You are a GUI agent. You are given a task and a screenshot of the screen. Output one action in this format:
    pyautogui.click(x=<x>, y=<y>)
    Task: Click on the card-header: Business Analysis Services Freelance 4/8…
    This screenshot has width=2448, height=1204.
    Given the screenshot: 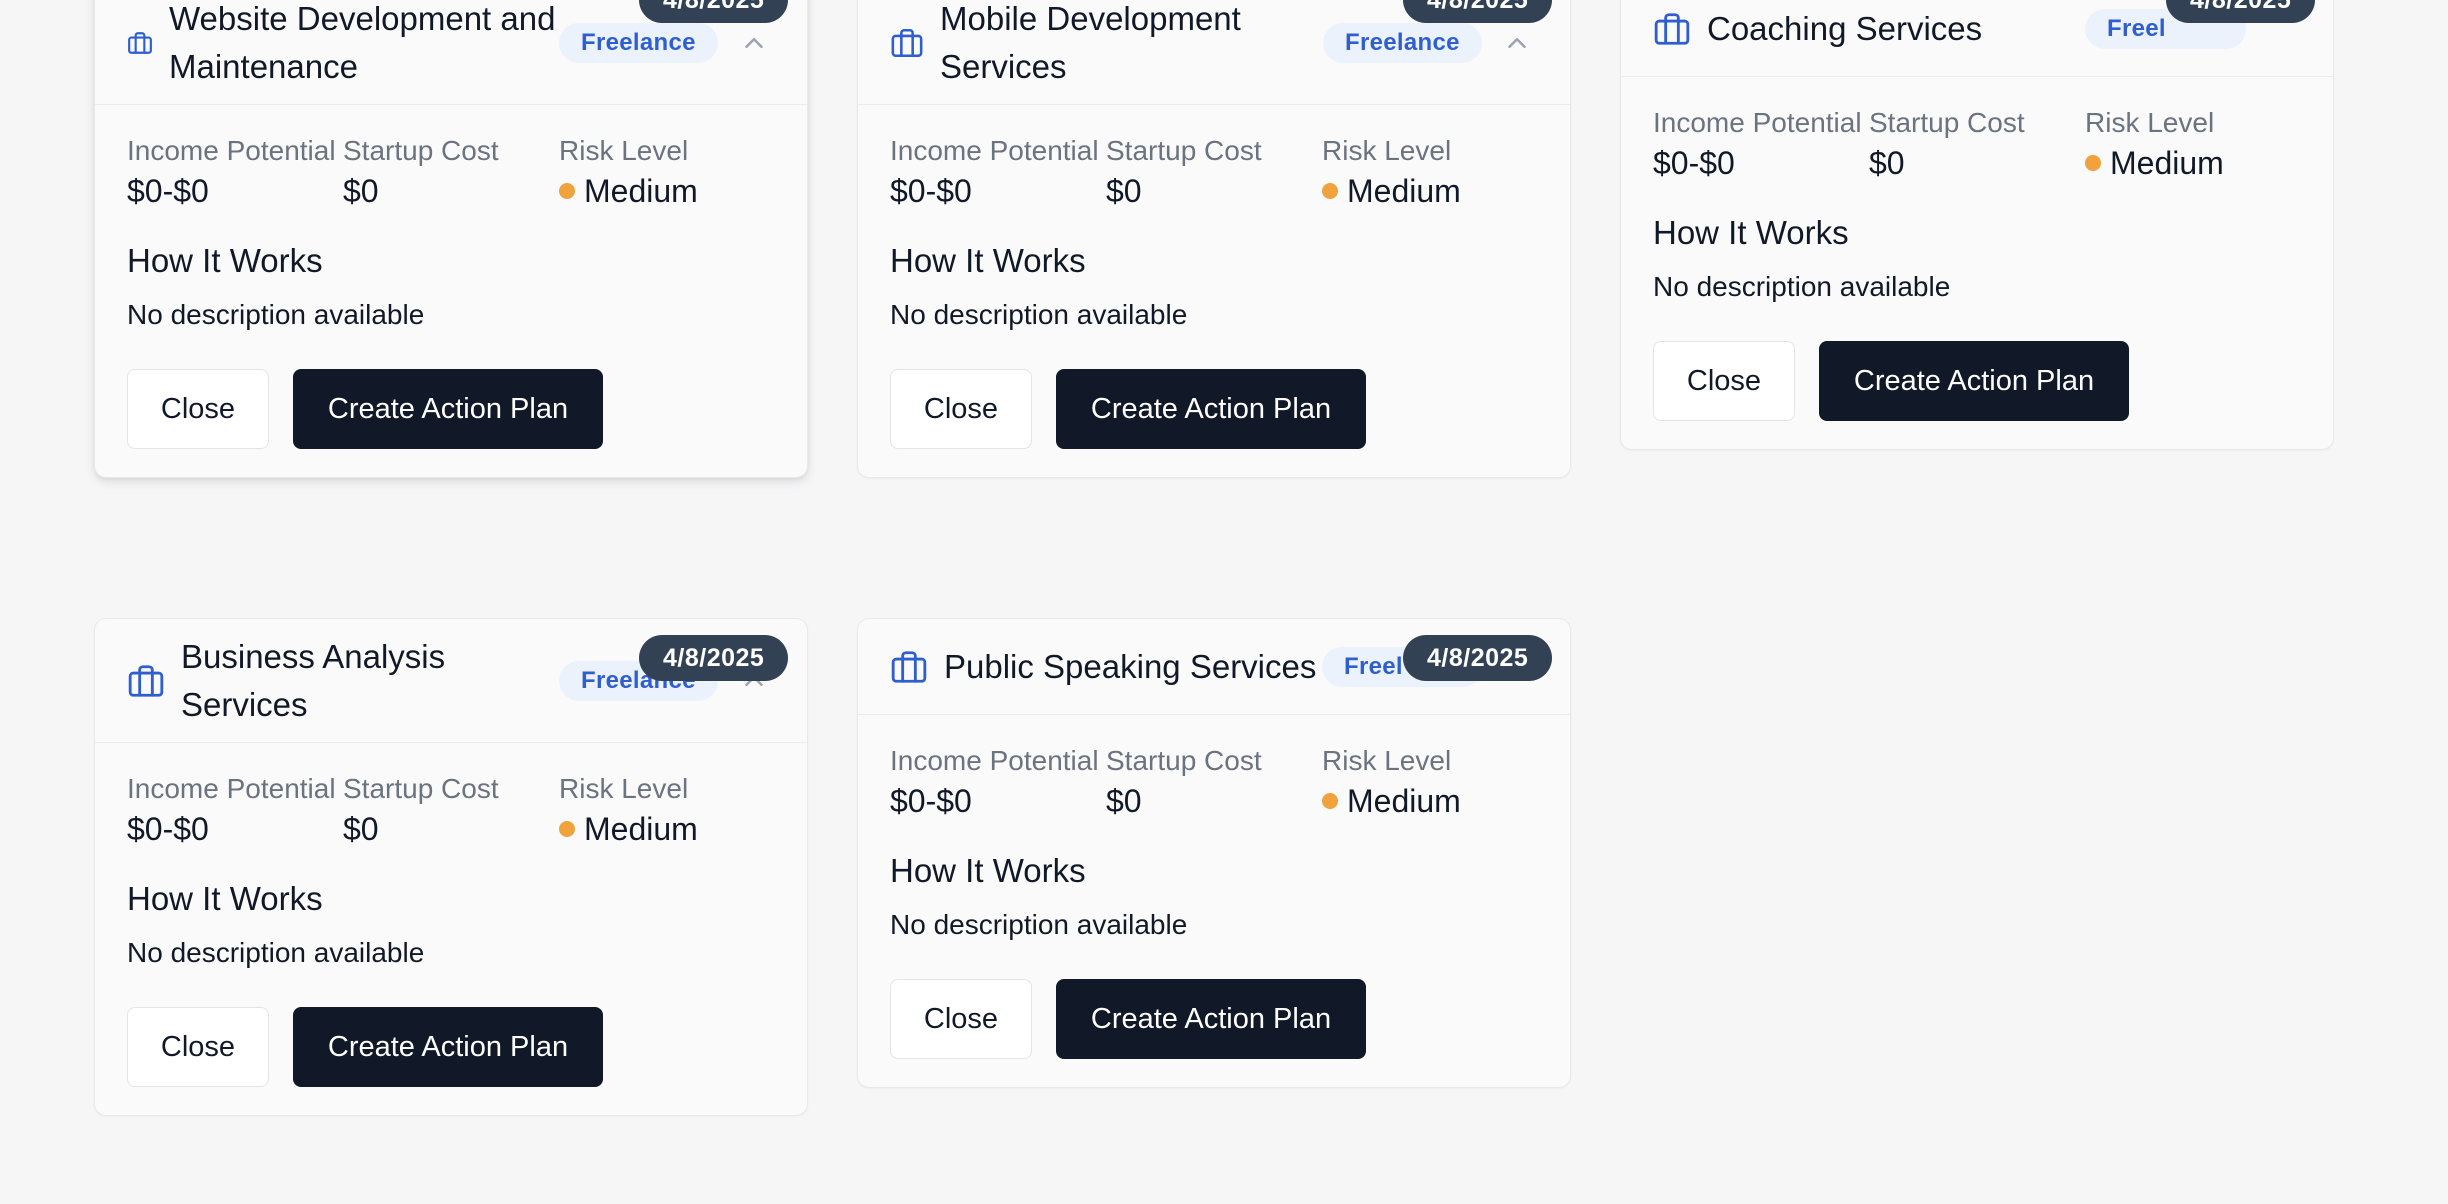 What is the action you would take?
    pyautogui.click(x=451, y=681)
    